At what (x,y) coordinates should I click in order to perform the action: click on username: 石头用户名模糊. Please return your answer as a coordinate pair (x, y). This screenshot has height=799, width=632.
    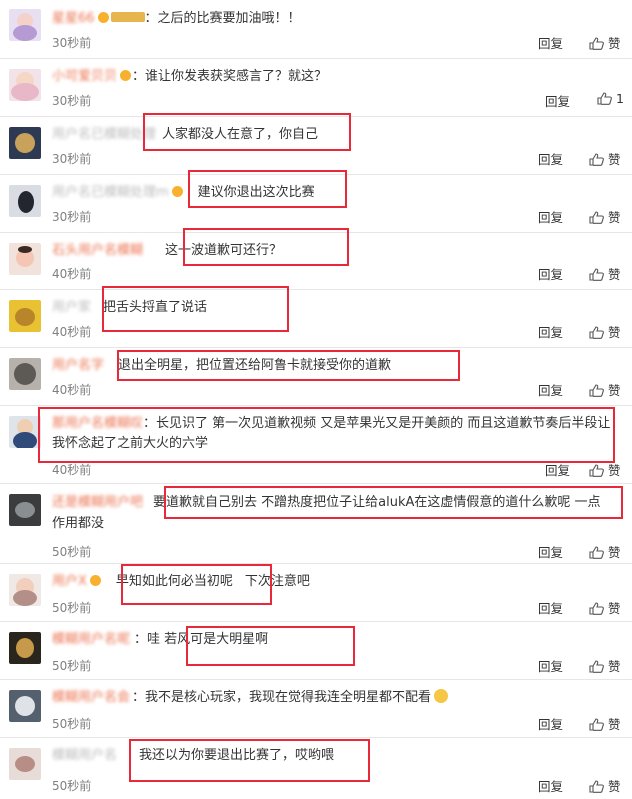
    Looking at the image, I should click on (97, 250).